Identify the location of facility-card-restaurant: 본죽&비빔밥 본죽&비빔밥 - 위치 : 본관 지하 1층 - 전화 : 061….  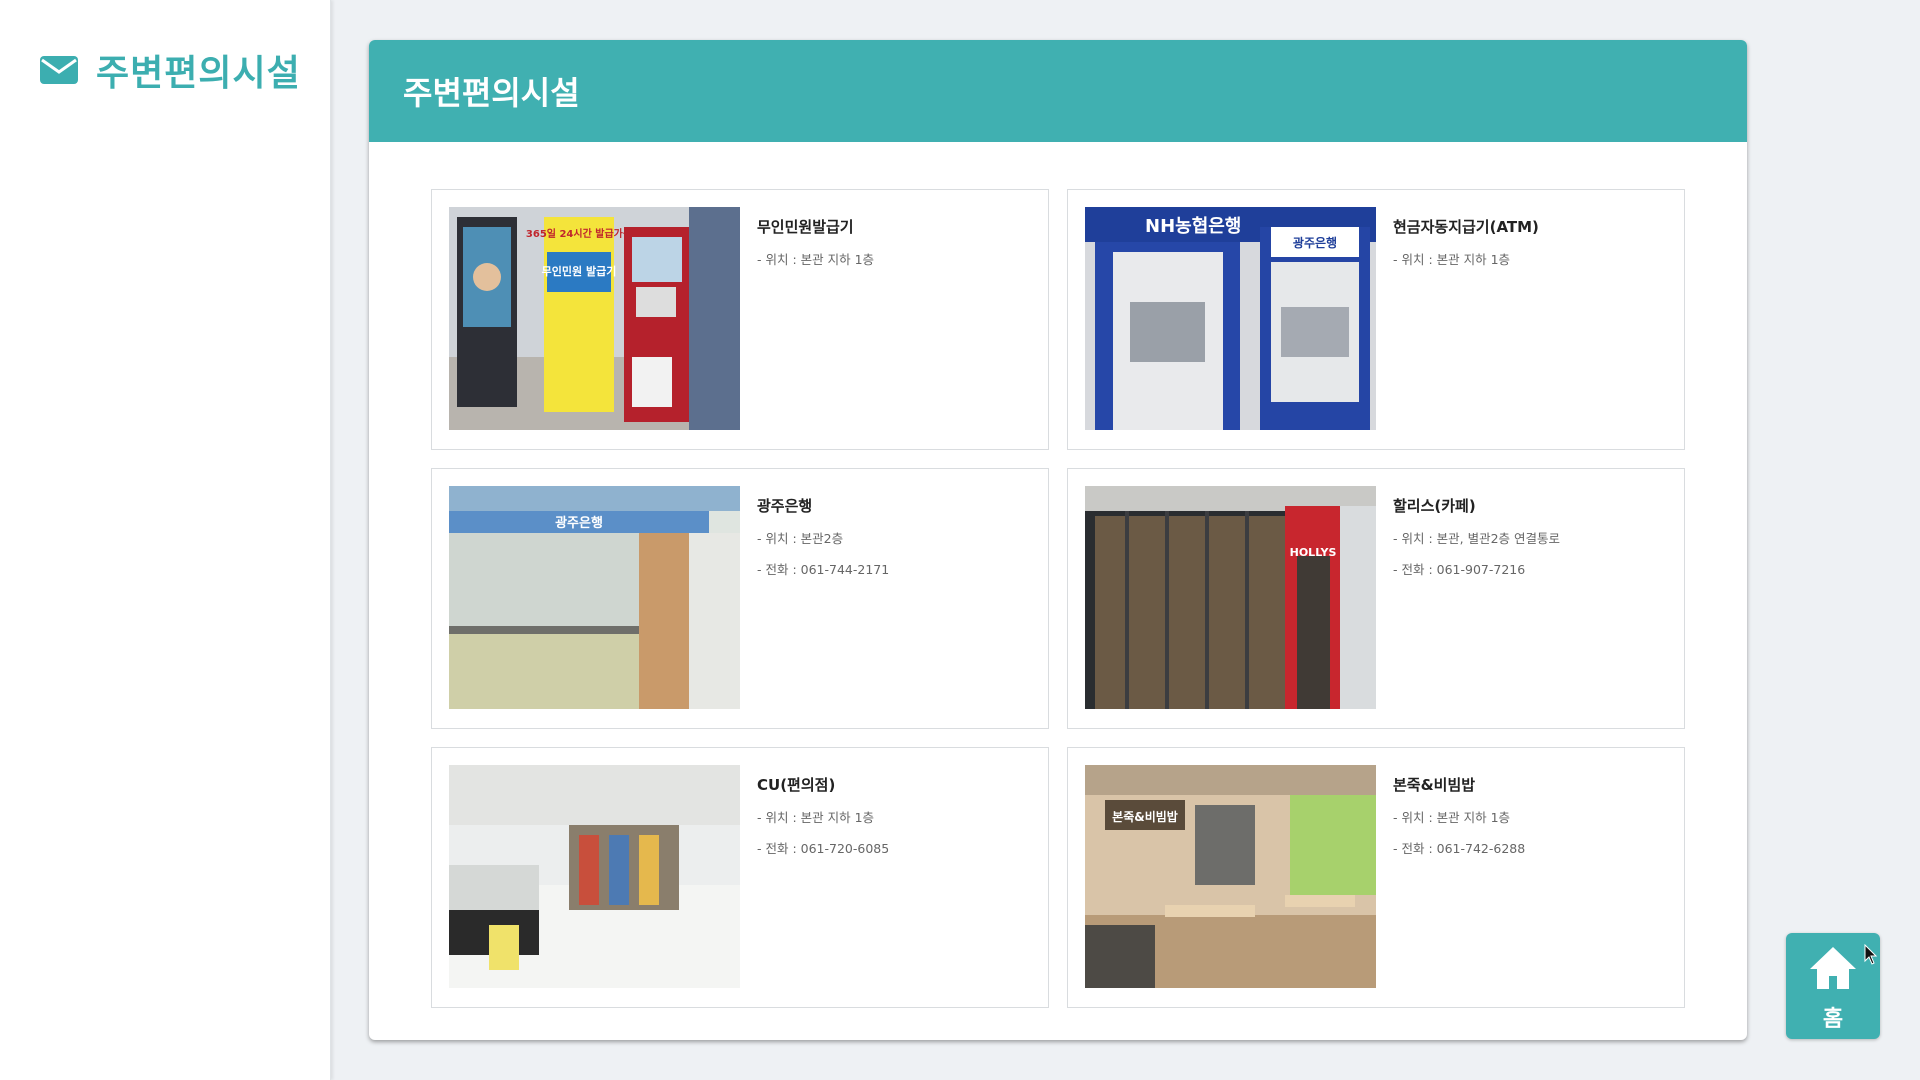
(1376, 877).